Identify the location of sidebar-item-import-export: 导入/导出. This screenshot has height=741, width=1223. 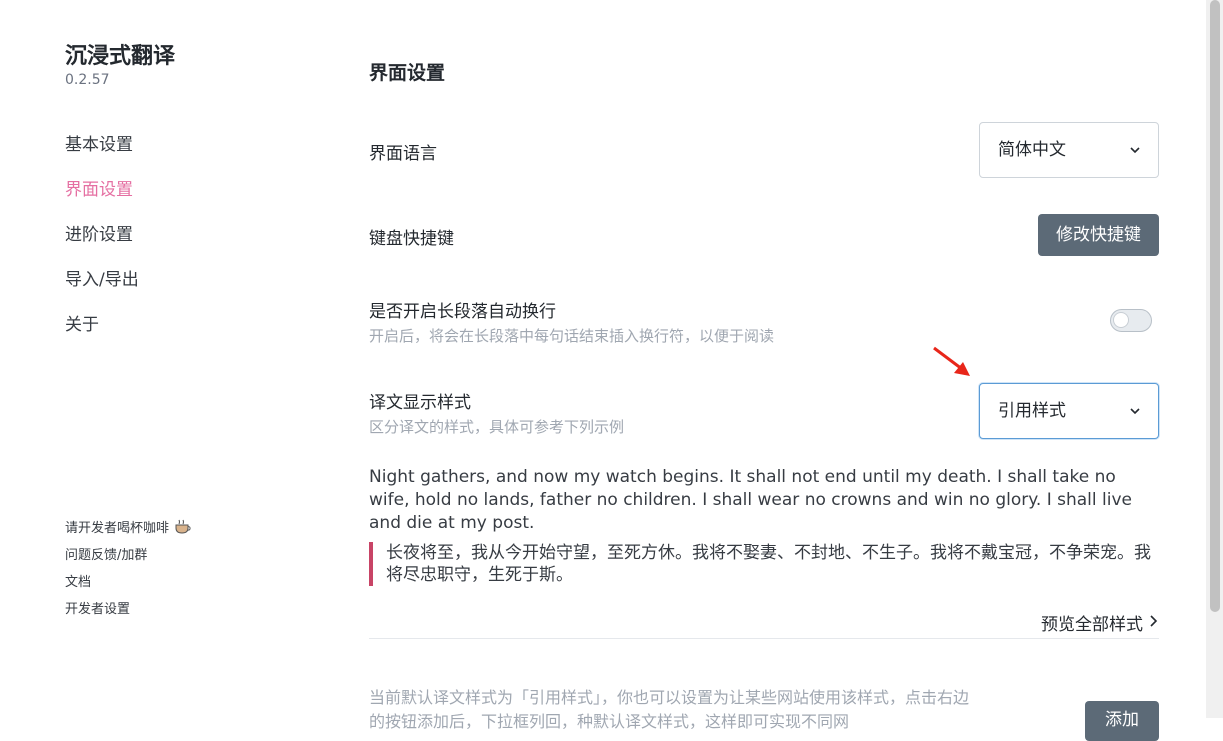
(102, 277).